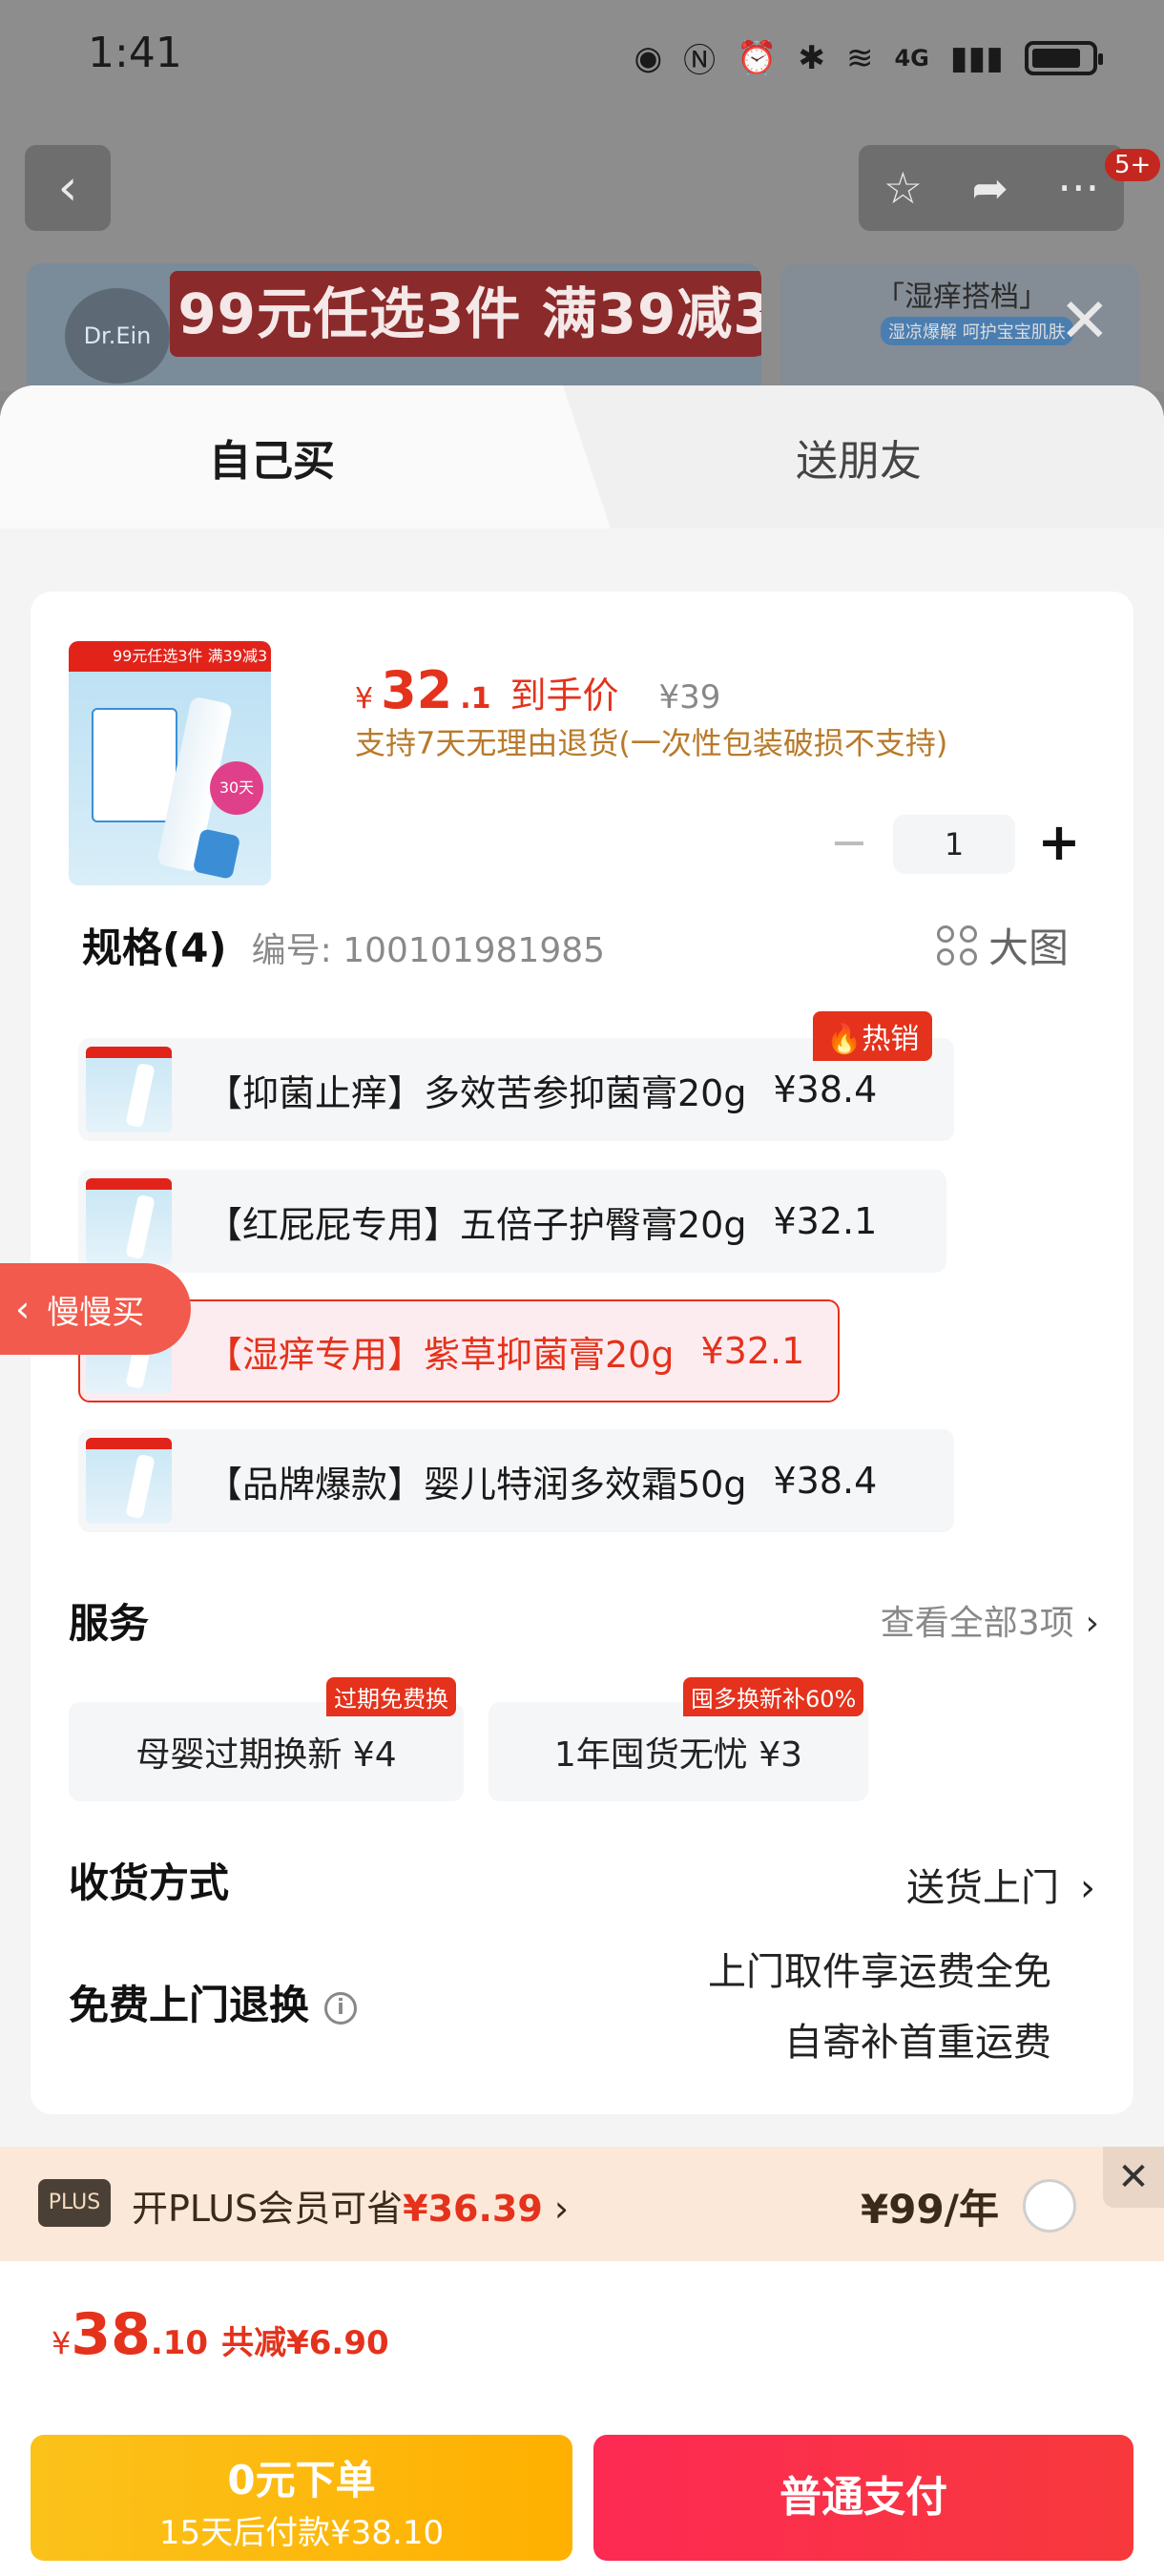 The height and width of the screenshot is (2576, 1164). What do you see at coordinates (582, 2204) in the screenshot?
I see `plus-membership-bar: PLUS 开PLUS会员可省¥36.39 › ¥99/年 ✕` at bounding box center [582, 2204].